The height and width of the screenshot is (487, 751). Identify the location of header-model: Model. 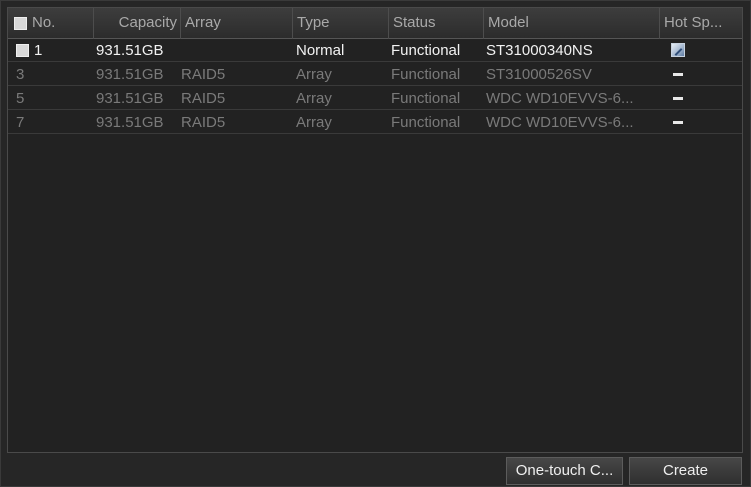
(571, 23).